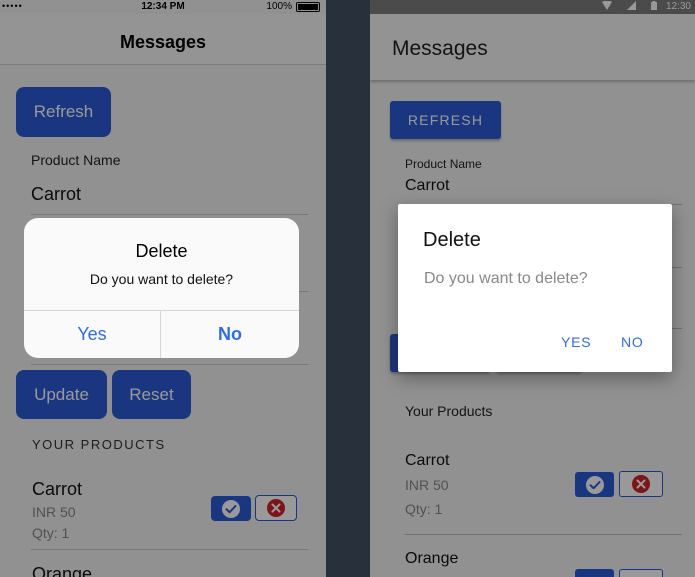 The width and height of the screenshot is (695, 577). What do you see at coordinates (535, 288) in the screenshot?
I see `delete-alert-dialog: Delete Do you want to delete? YES NO` at bounding box center [535, 288].